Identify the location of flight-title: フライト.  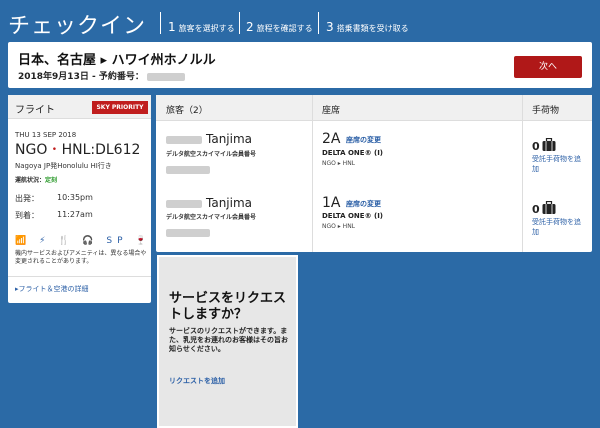
(35, 110).